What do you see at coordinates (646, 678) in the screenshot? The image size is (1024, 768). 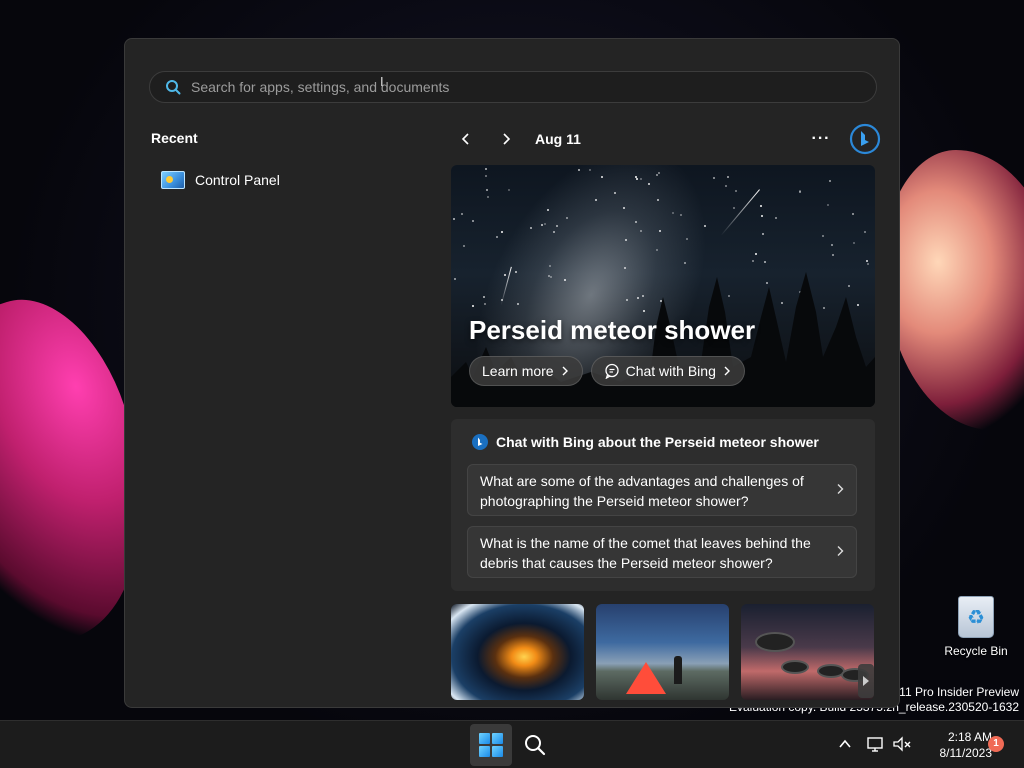 I see `tent-shape` at bounding box center [646, 678].